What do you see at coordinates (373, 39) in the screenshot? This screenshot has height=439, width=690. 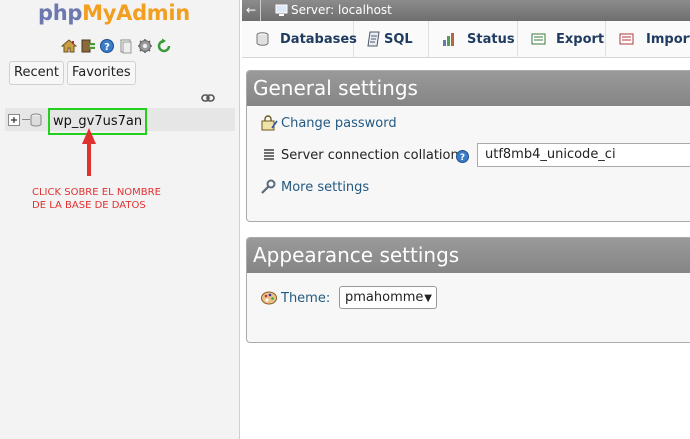 I see `sql-icon` at bounding box center [373, 39].